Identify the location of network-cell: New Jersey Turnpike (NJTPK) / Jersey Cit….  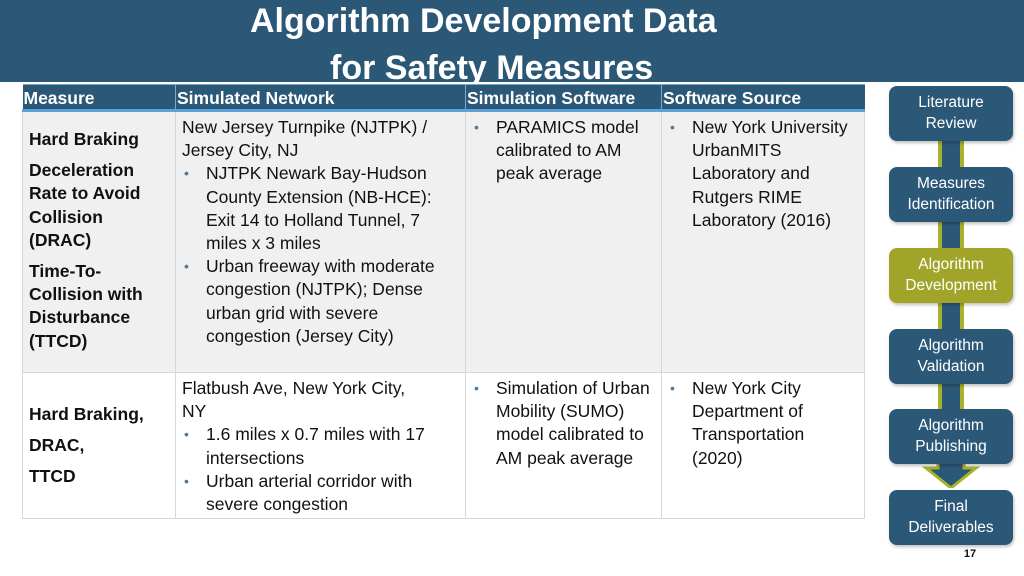
(320, 241).